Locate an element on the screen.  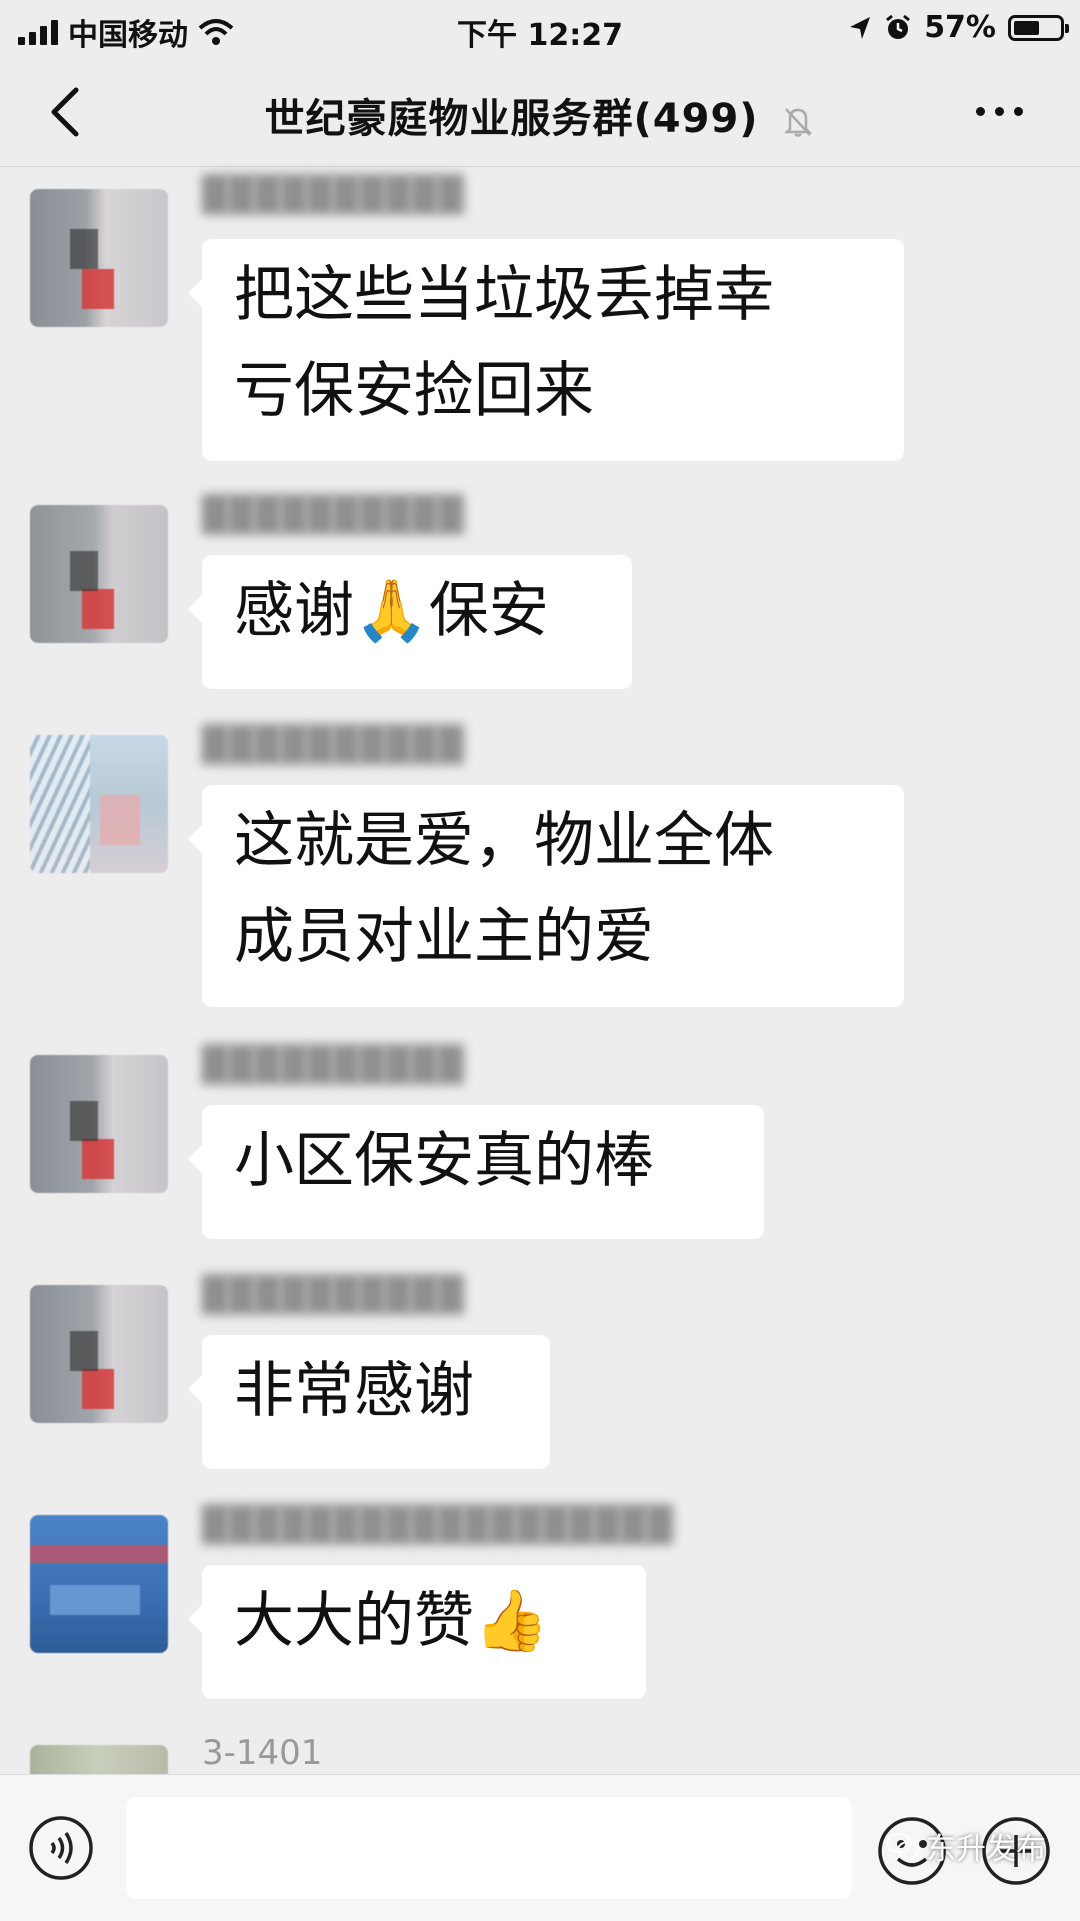
message-input is located at coordinates (489, 1848).